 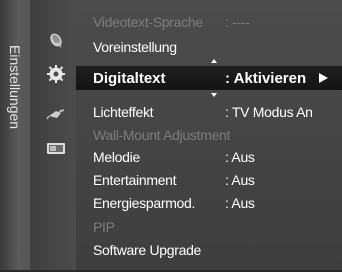 I want to click on menu-item-energiesparmod: Energiesparmod. : Aus, so click(x=209, y=203).